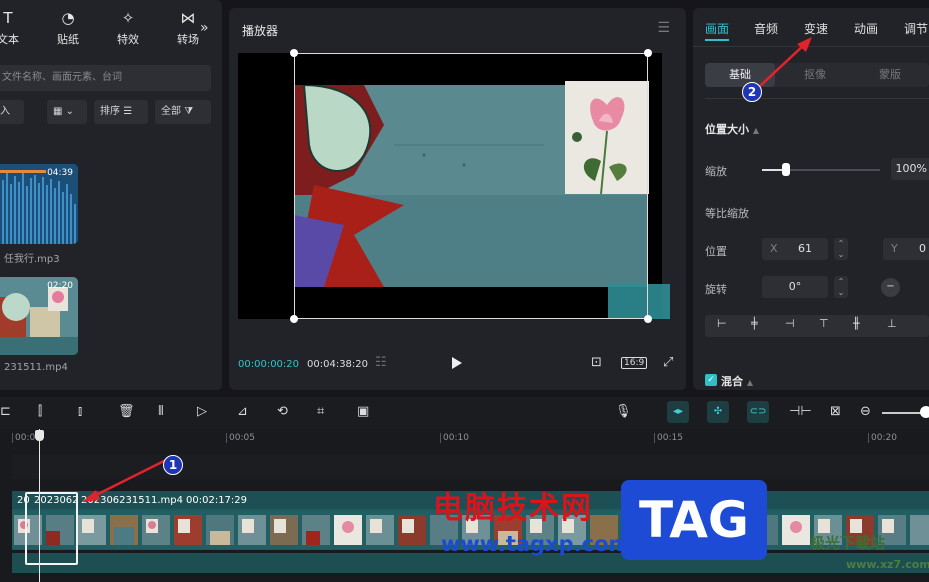  Describe the element at coordinates (795, 287) in the screenshot. I see `rotate-field: 0°` at that location.